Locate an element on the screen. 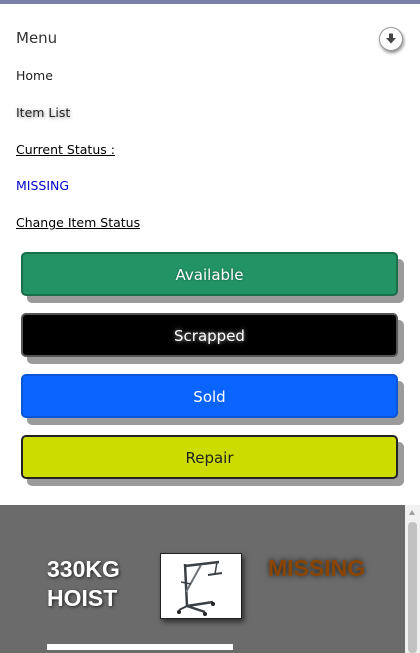 This screenshot has width=420, height=653. change-item-status-label: Change Item Status is located at coordinates (78, 222).